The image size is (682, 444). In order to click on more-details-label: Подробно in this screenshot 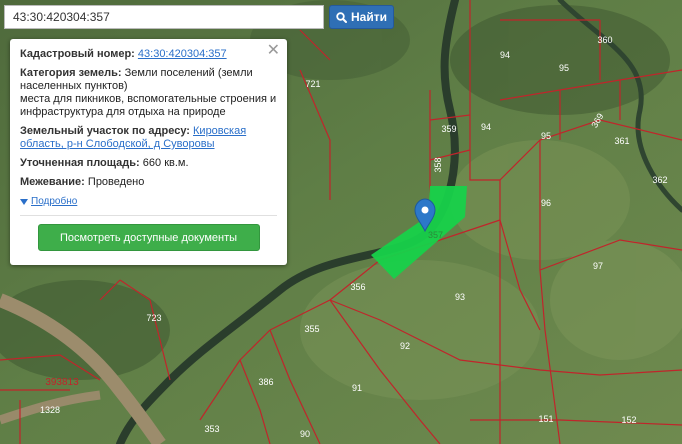, I will do `click(54, 201)`.